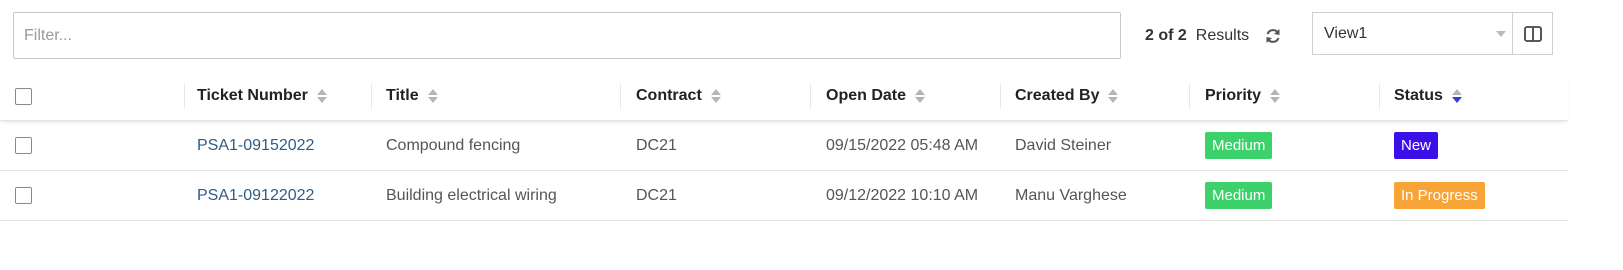 This screenshot has width=1623, height=270. What do you see at coordinates (1416, 145) in the screenshot?
I see `status-badge: New` at bounding box center [1416, 145].